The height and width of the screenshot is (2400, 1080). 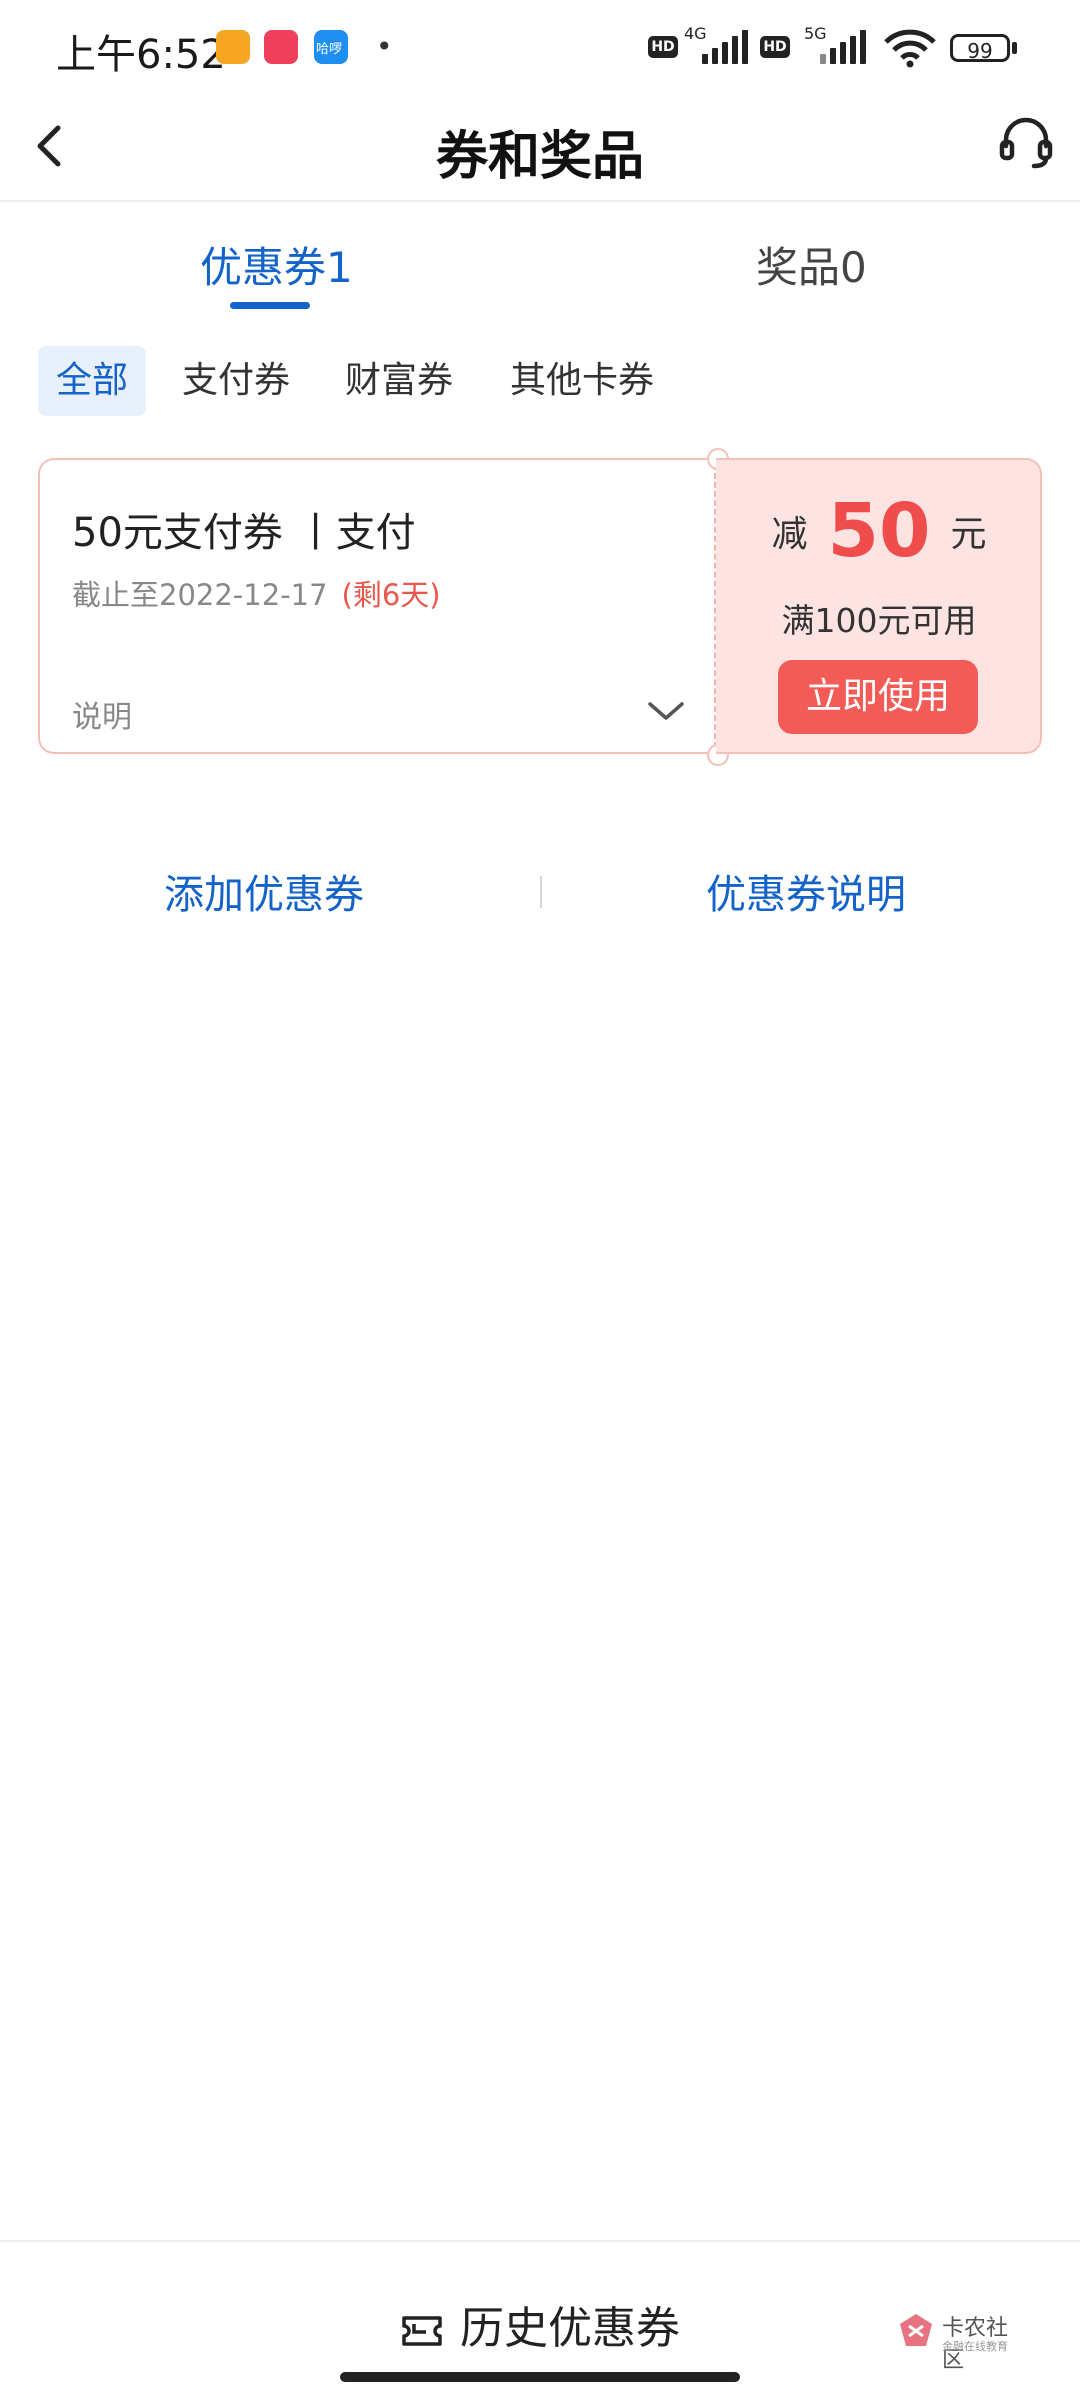 What do you see at coordinates (200, 595) in the screenshot?
I see `coupon-expiry-date: 截止至2022-12-17` at bounding box center [200, 595].